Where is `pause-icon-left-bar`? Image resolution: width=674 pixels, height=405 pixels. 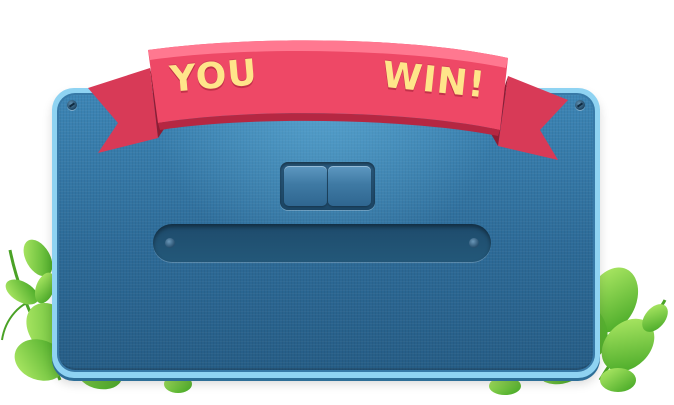 pause-icon-left-bar is located at coordinates (305, 186).